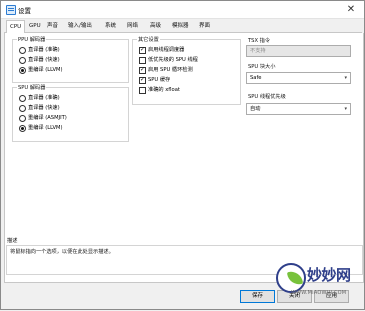 The height and width of the screenshot is (311, 365). I want to click on checkbox-label: SPU 缓存, so click(159, 80).